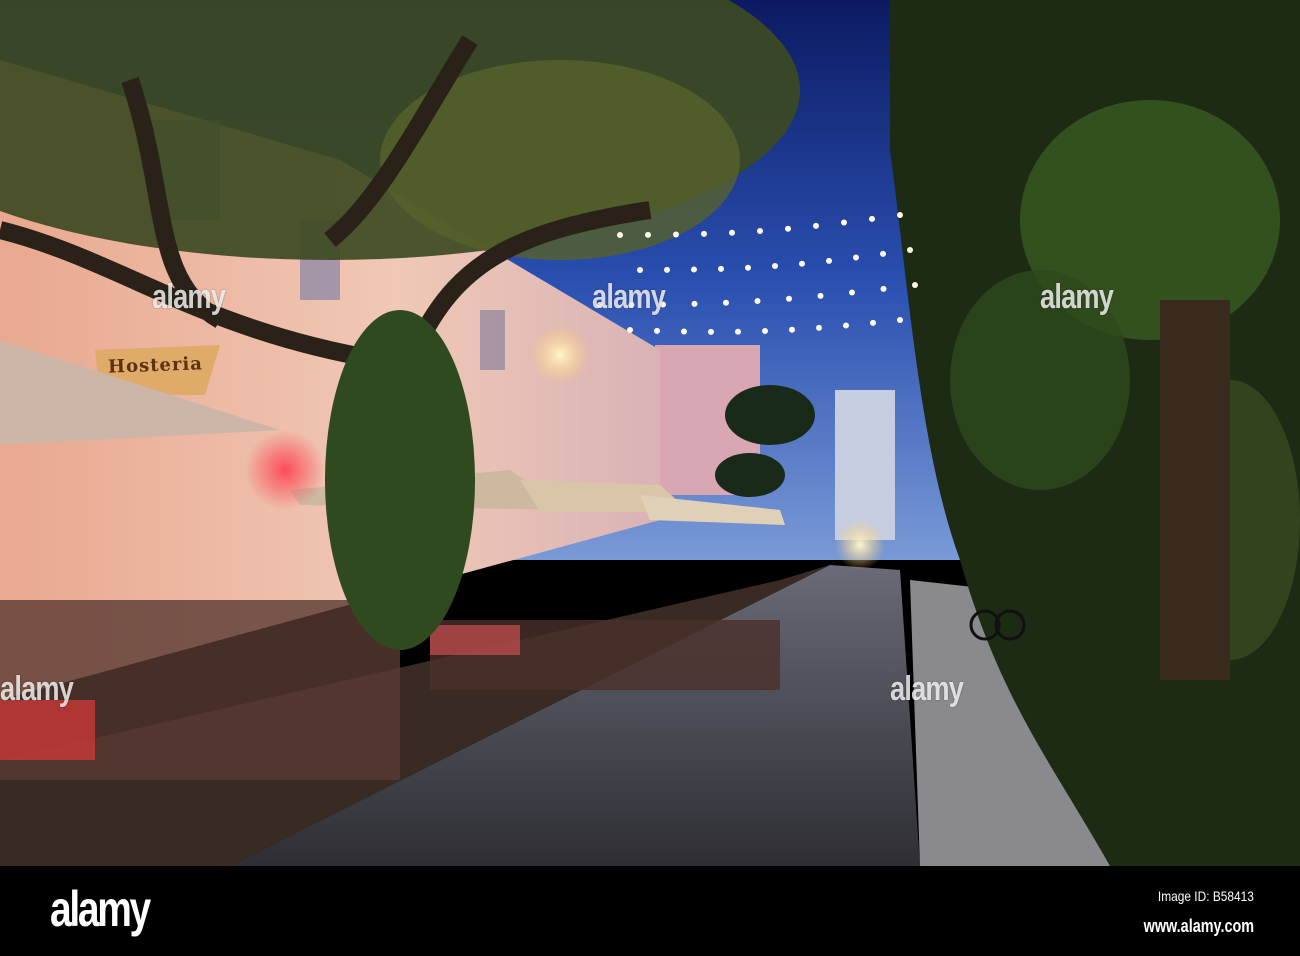 This screenshot has width=1300, height=956. Describe the element at coordinates (1199, 926) in the screenshot. I see `site-url: www.alamy.com` at that location.